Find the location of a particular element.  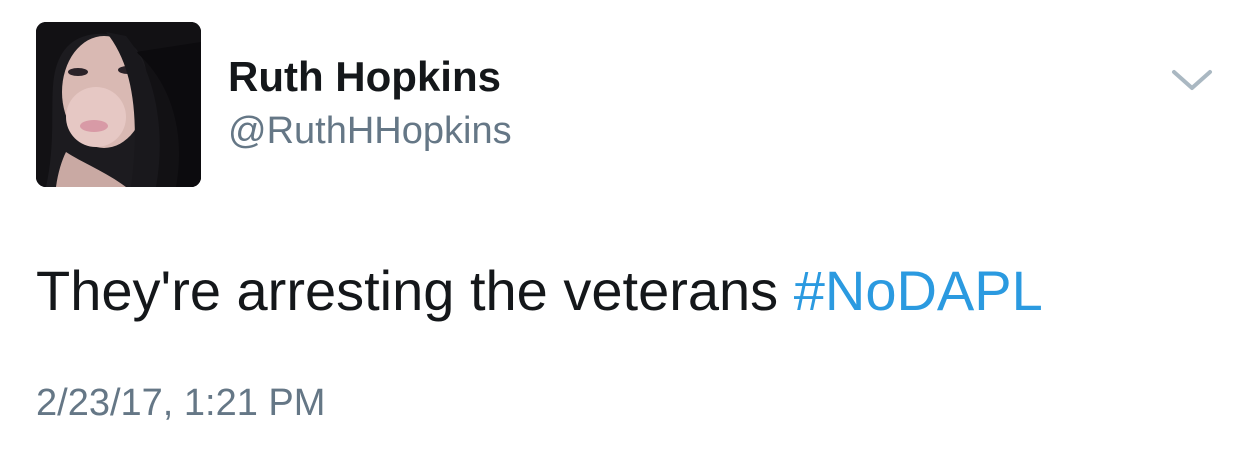

tweet-text-body: They're arresting the veterans is located at coordinates (415, 290).